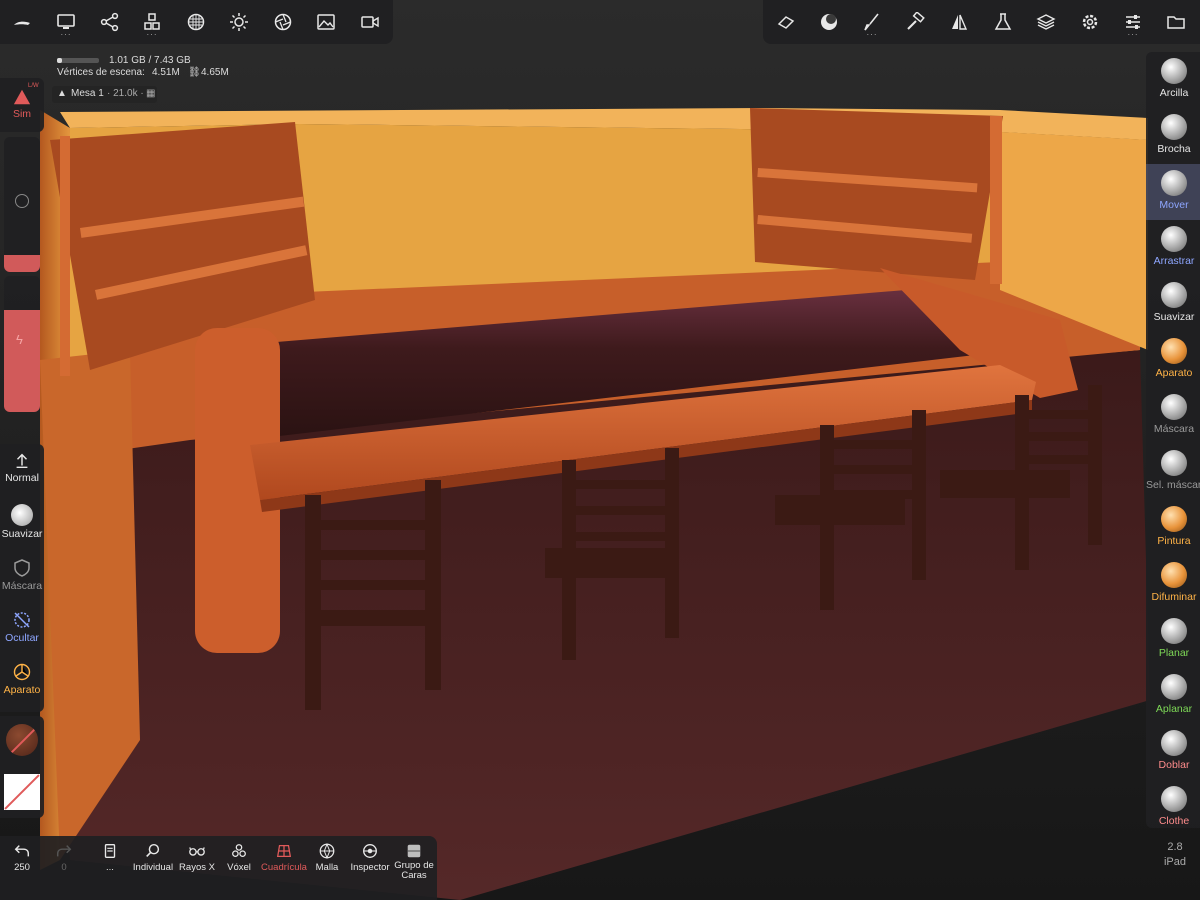 This screenshot has height=900, width=1200. I want to click on tool-2: Mover, so click(1173, 192).